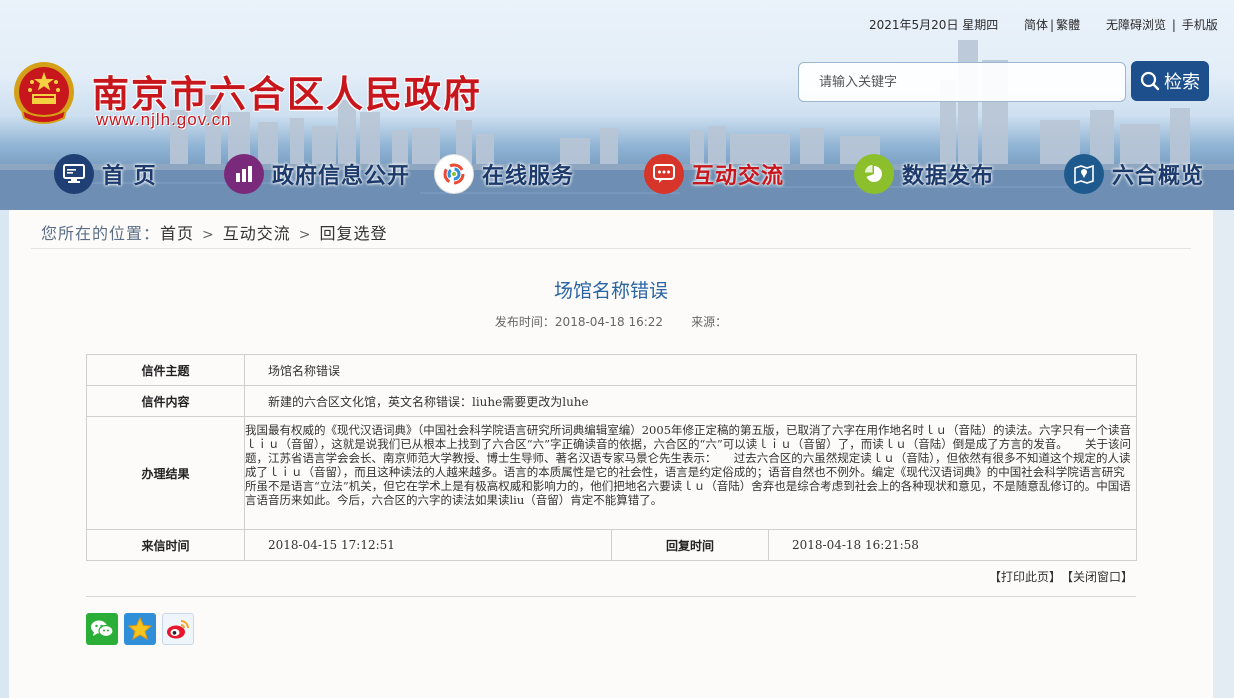 This screenshot has width=1234, height=698. I want to click on language-switch: 简体 | 繁體, so click(1052, 24).